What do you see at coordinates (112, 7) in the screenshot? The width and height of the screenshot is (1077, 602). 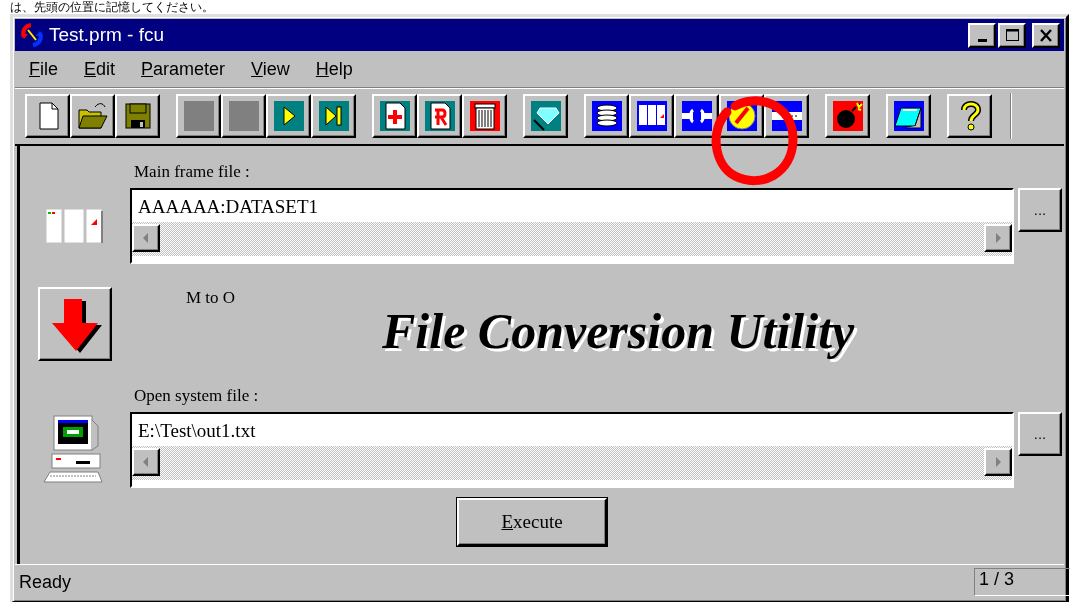 I see `caption-text: は、先頭の位置に記憶してください。` at bounding box center [112, 7].